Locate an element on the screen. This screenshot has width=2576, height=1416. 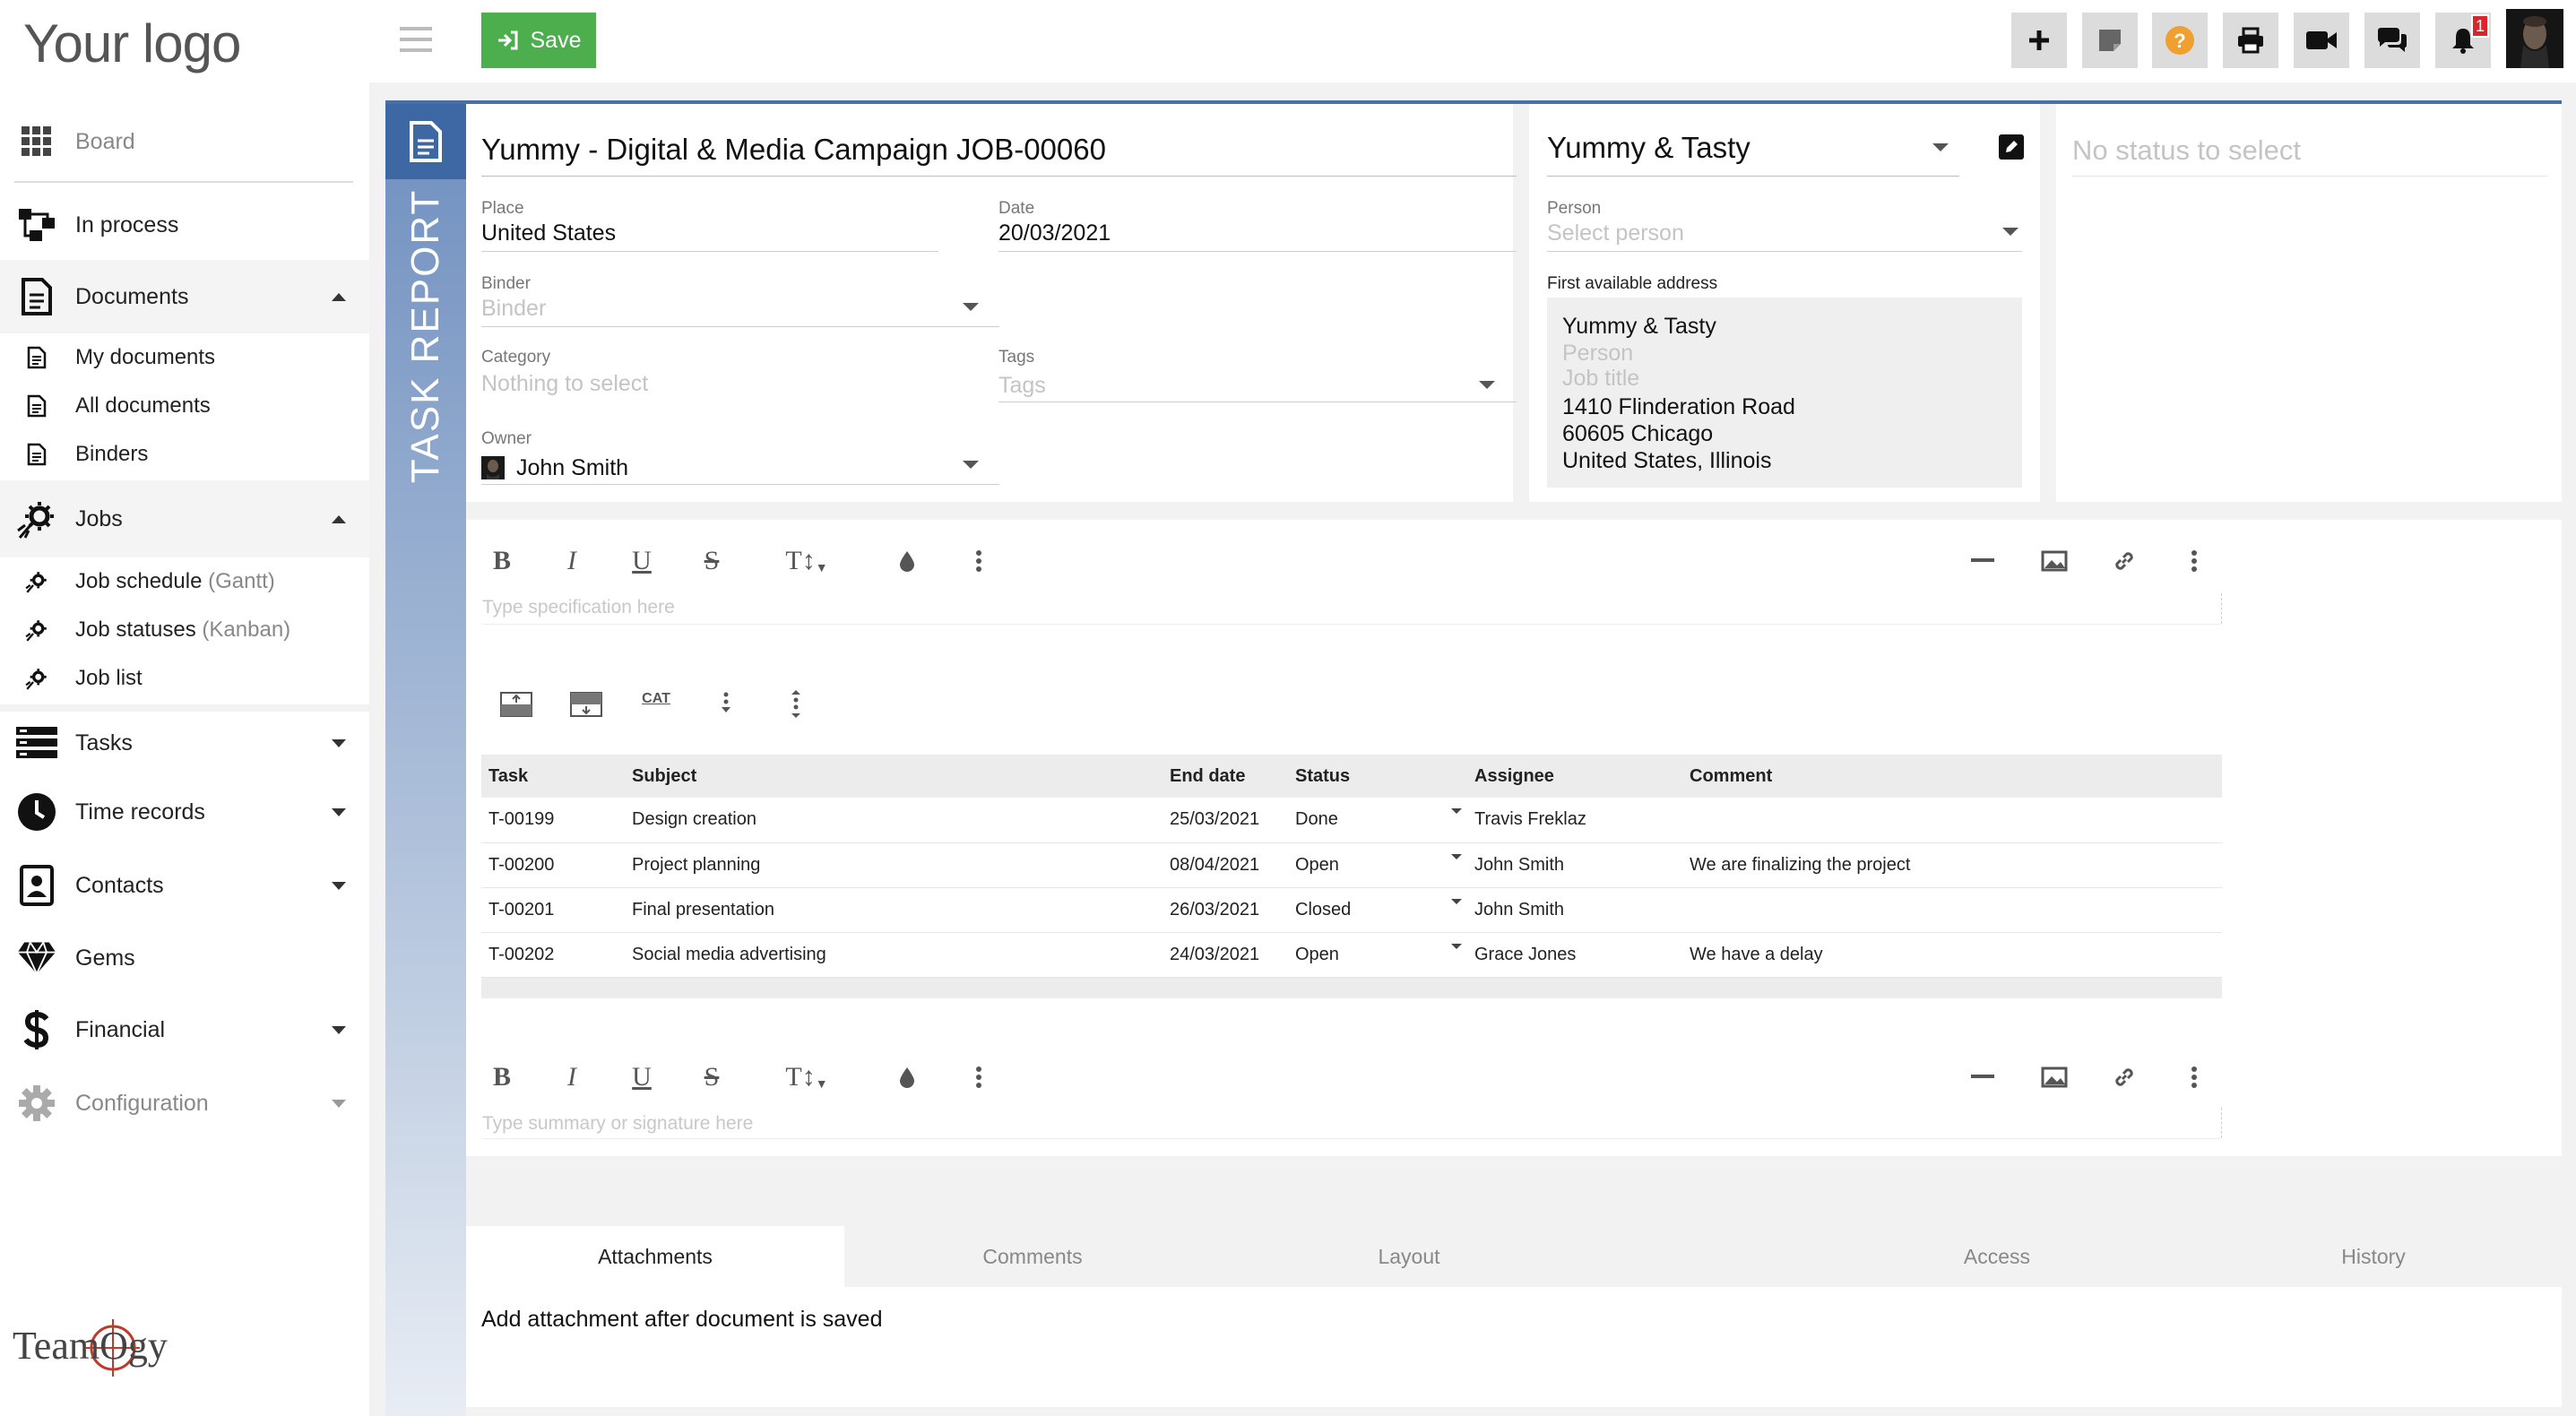
tab-layout: Layout is located at coordinates (1409, 1256).